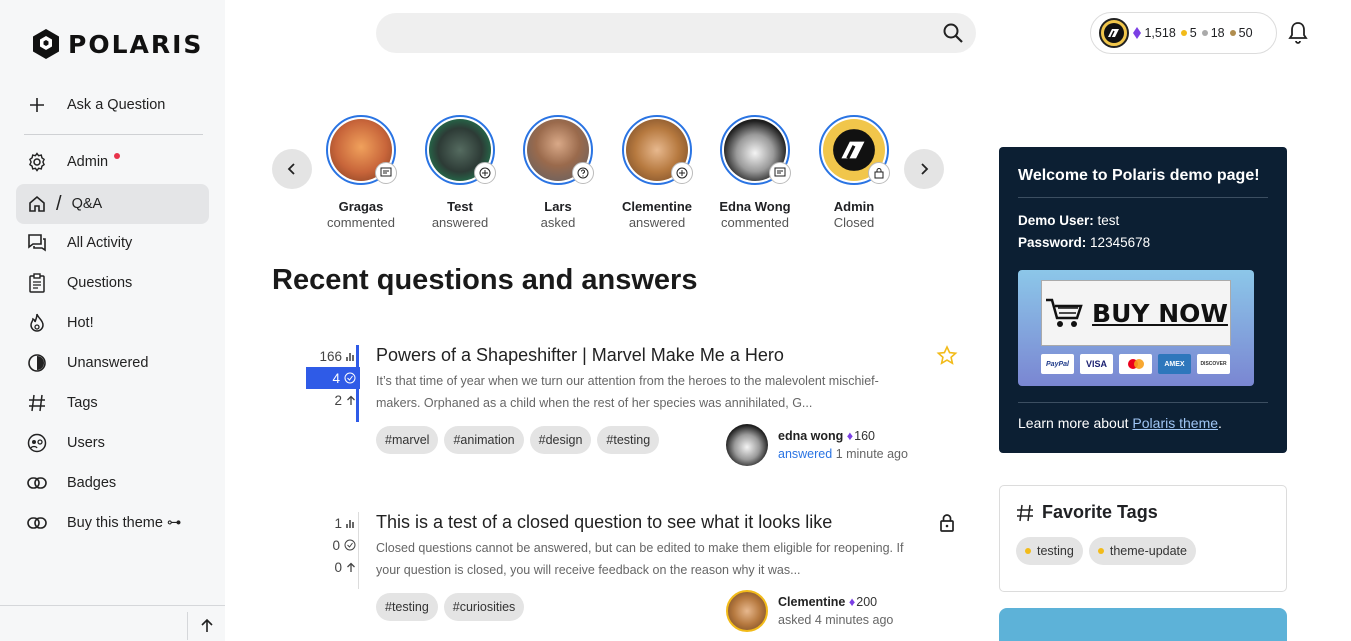 This screenshot has width=1351, height=641. I want to click on half-circle-icon, so click(37, 363).